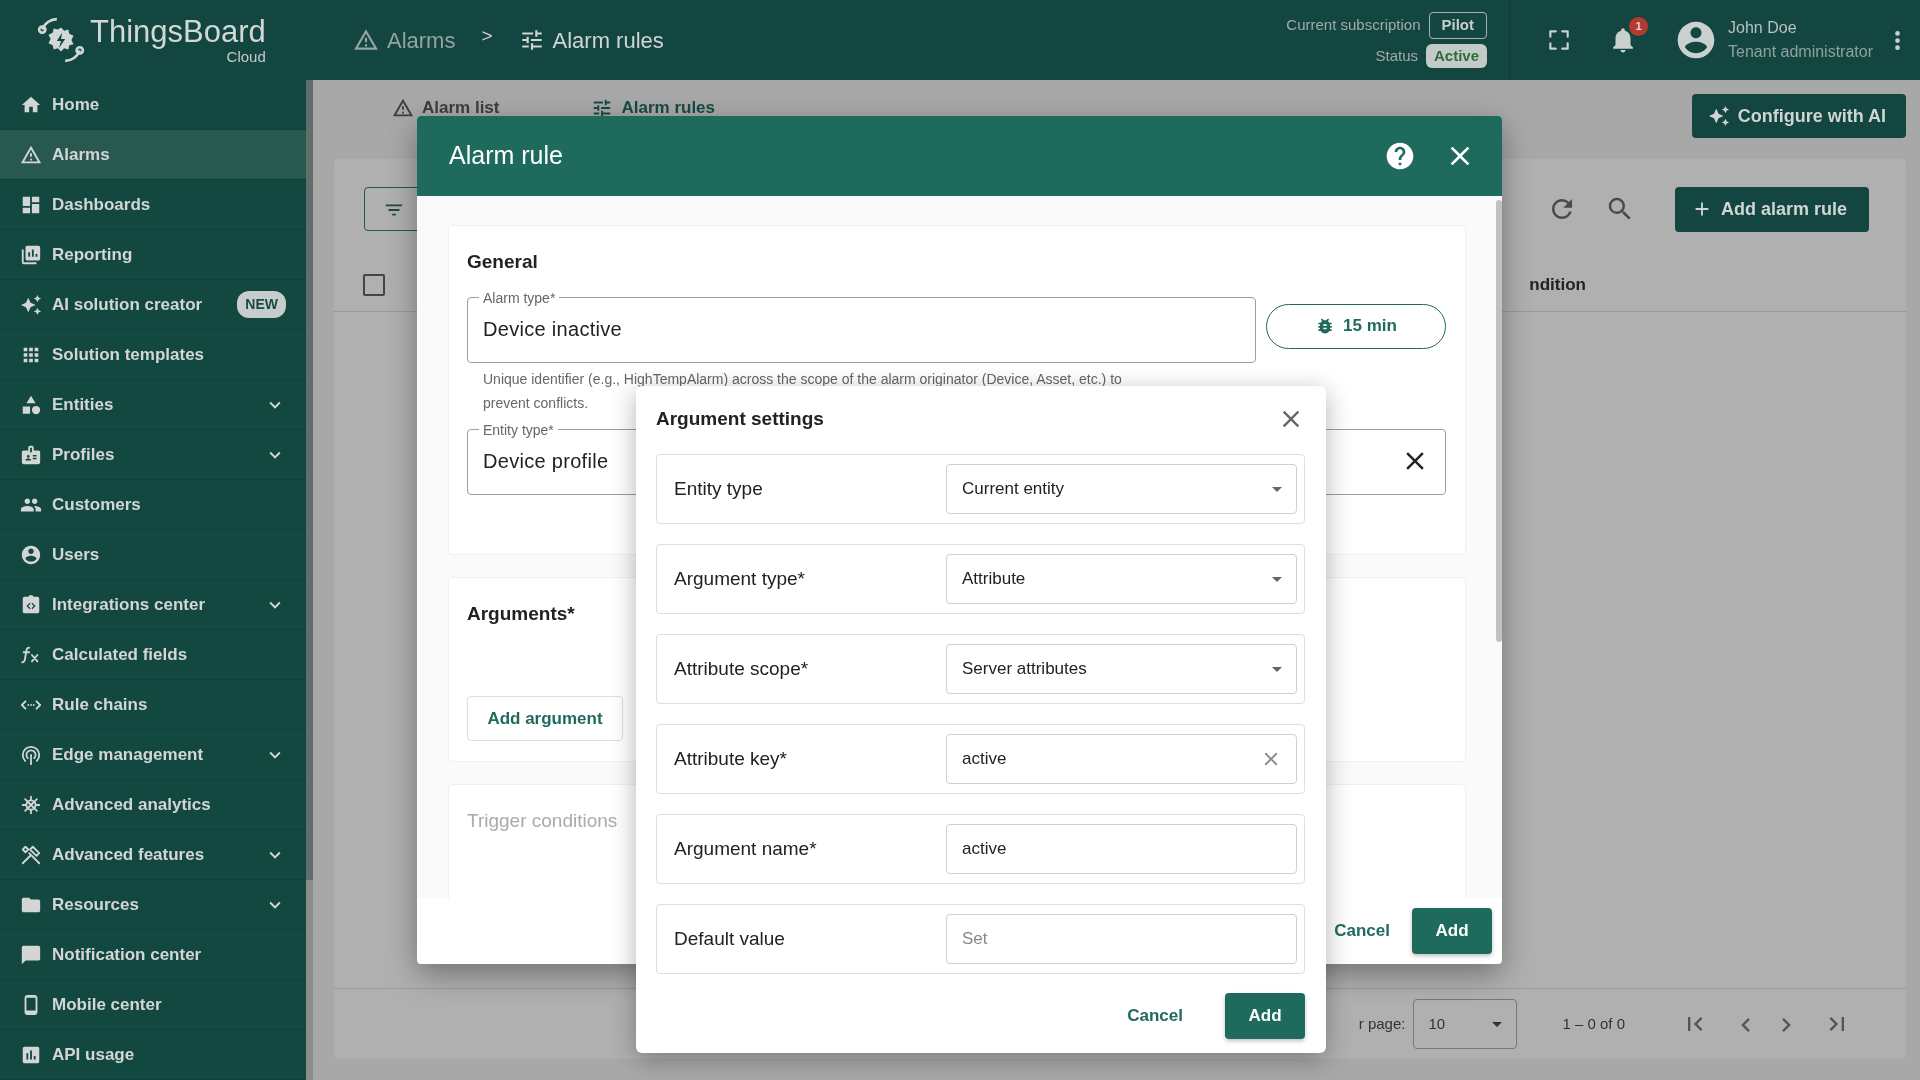  What do you see at coordinates (1356, 326) in the screenshot?
I see `interval-button: 15 min` at bounding box center [1356, 326].